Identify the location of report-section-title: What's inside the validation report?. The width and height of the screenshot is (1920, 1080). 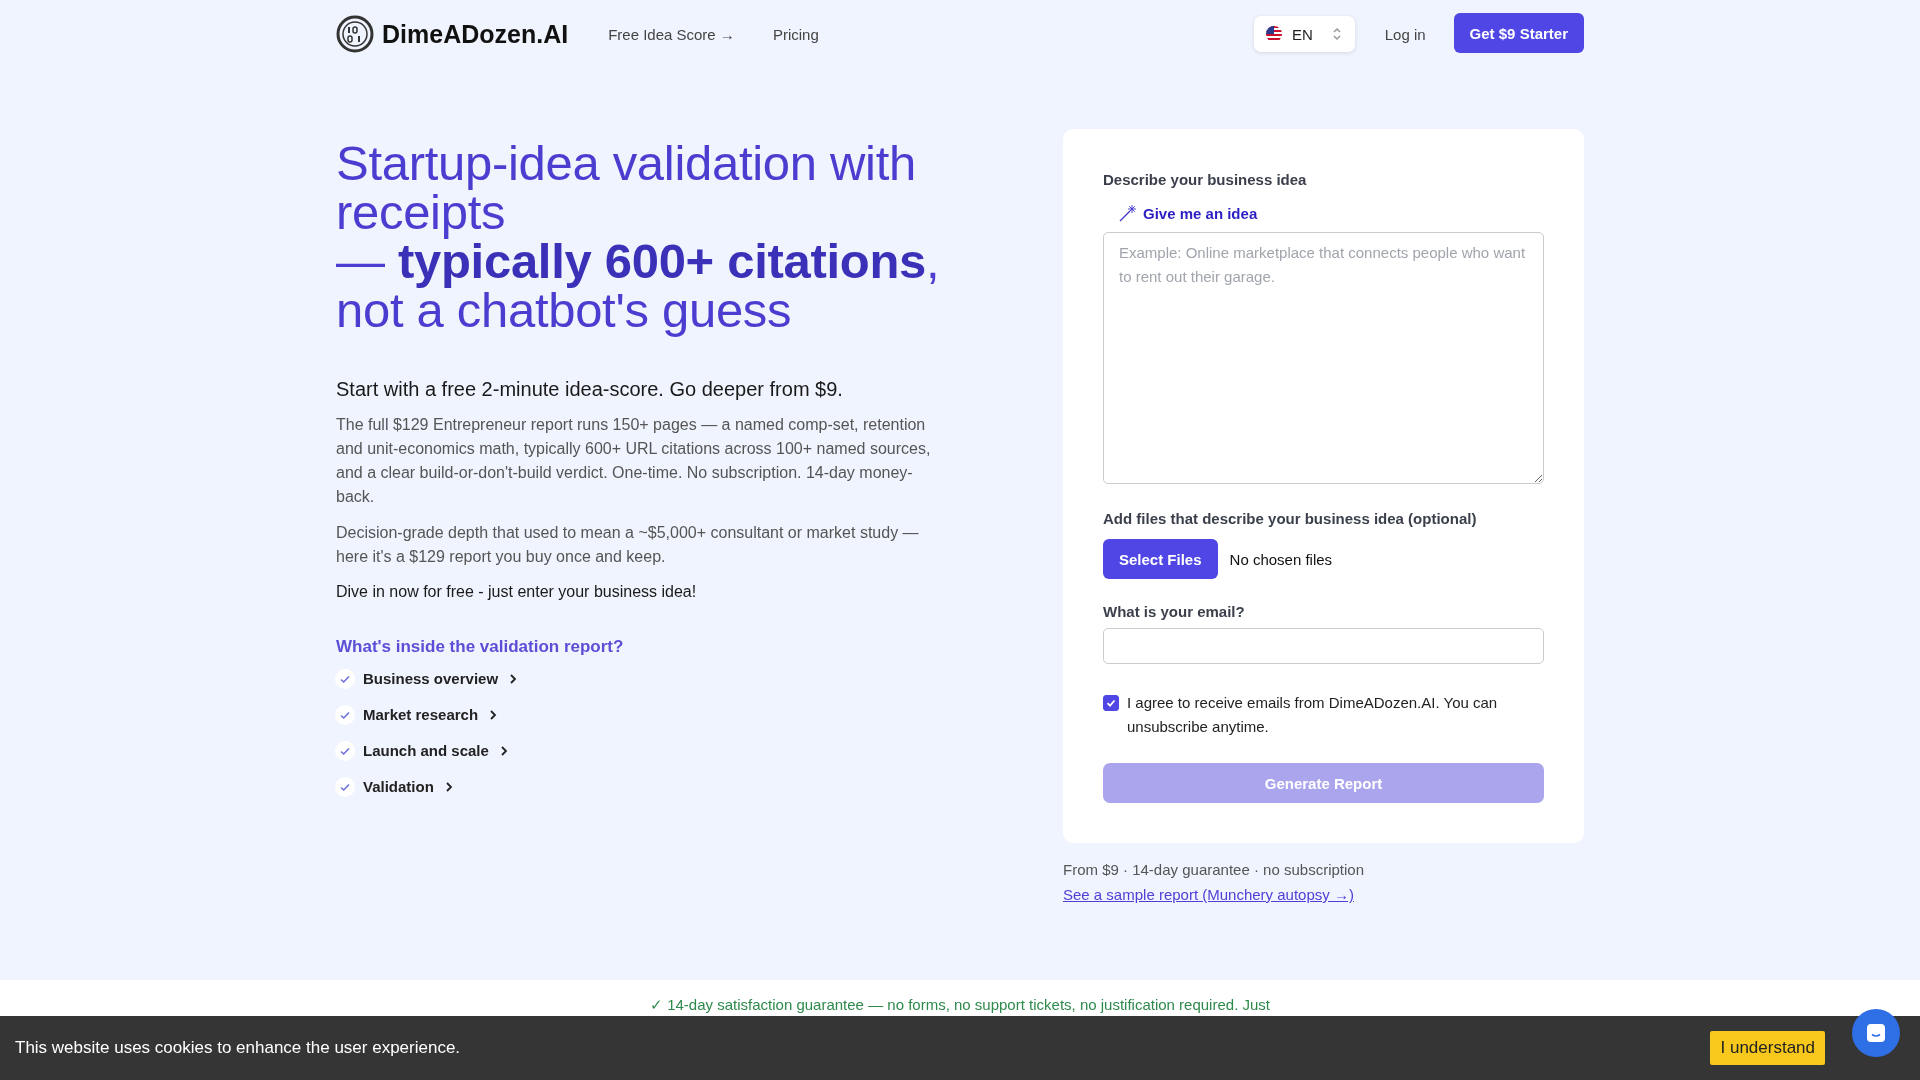
(480, 647).